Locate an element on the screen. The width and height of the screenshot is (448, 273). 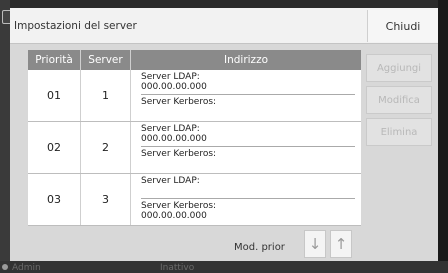
dialog-titlebar: Impostazioni del server Chiudi is located at coordinates (224, 26).